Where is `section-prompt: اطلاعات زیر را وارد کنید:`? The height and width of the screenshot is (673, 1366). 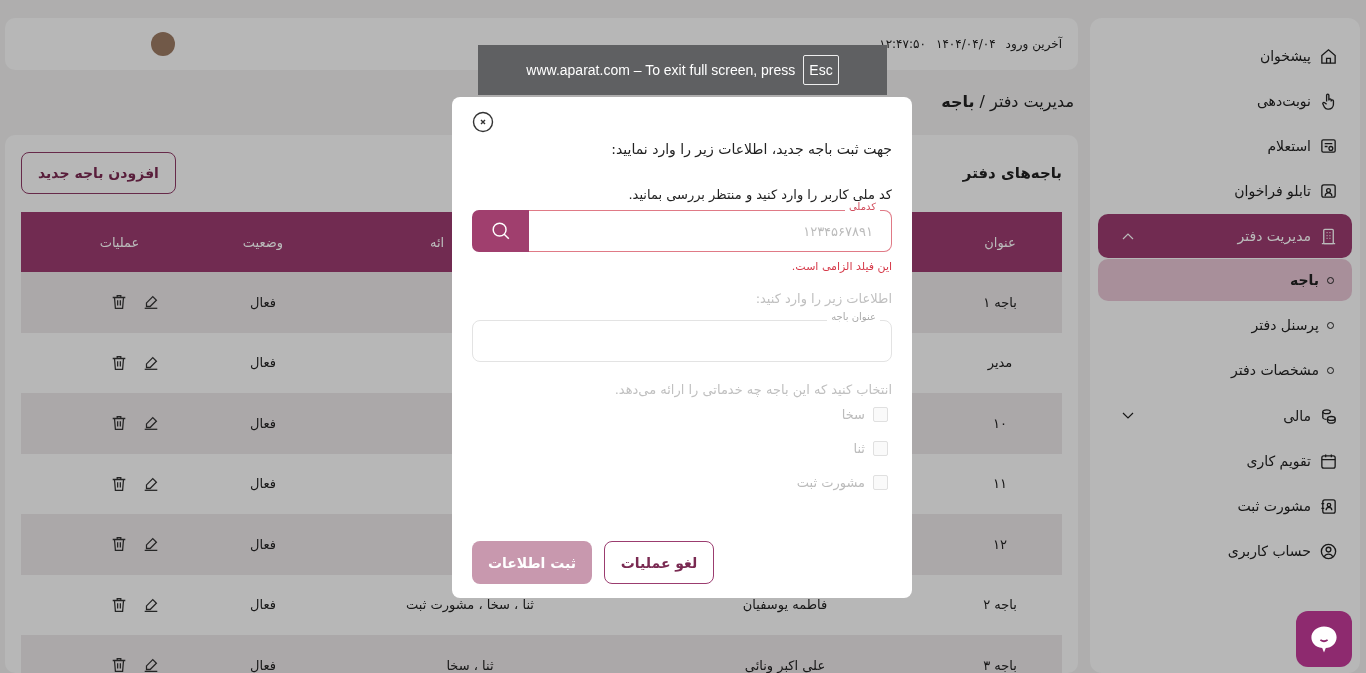 section-prompt: اطلاعات زیر را وارد کنید: is located at coordinates (823, 298).